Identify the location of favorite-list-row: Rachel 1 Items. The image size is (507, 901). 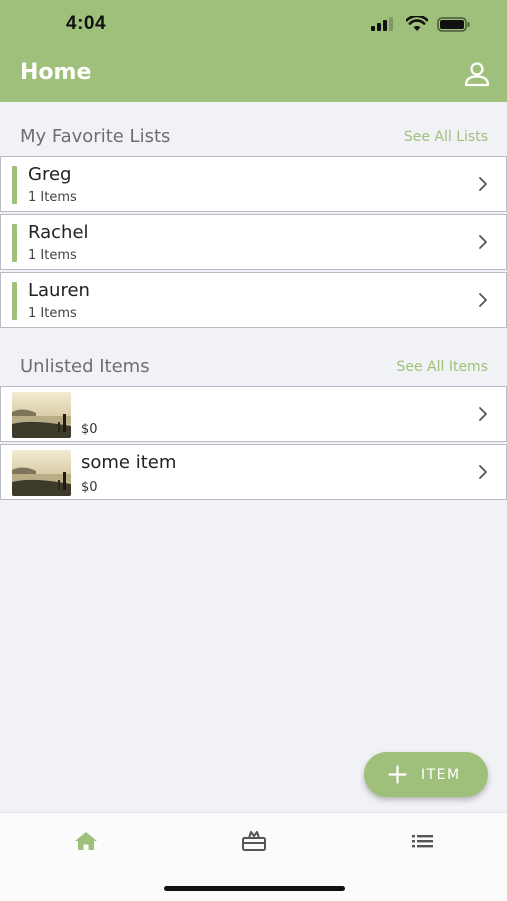
(253, 242).